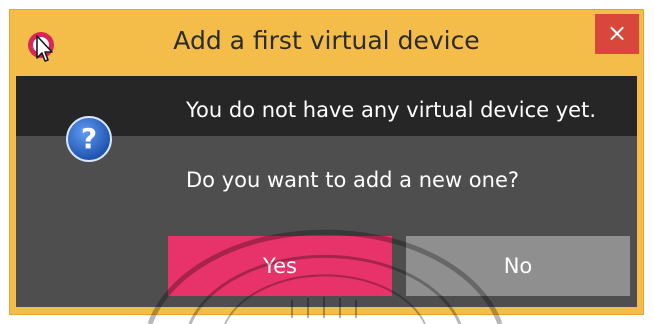 The height and width of the screenshot is (324, 654). I want to click on message-line-2: Do you want to add a new one?, so click(353, 180).